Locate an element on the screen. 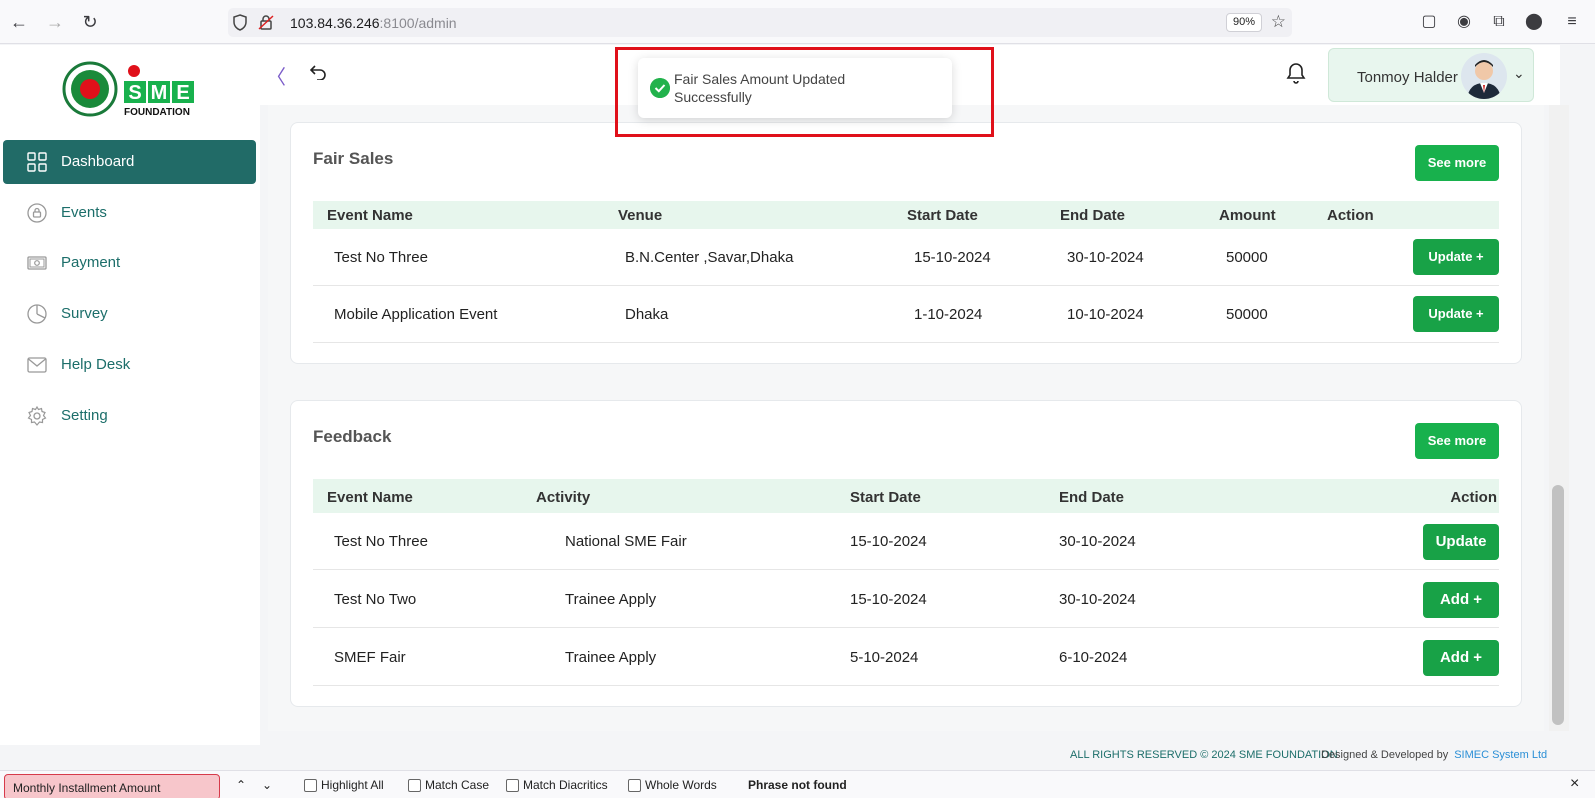 This screenshot has width=1595, height=798. undo-icon is located at coordinates (318, 72).